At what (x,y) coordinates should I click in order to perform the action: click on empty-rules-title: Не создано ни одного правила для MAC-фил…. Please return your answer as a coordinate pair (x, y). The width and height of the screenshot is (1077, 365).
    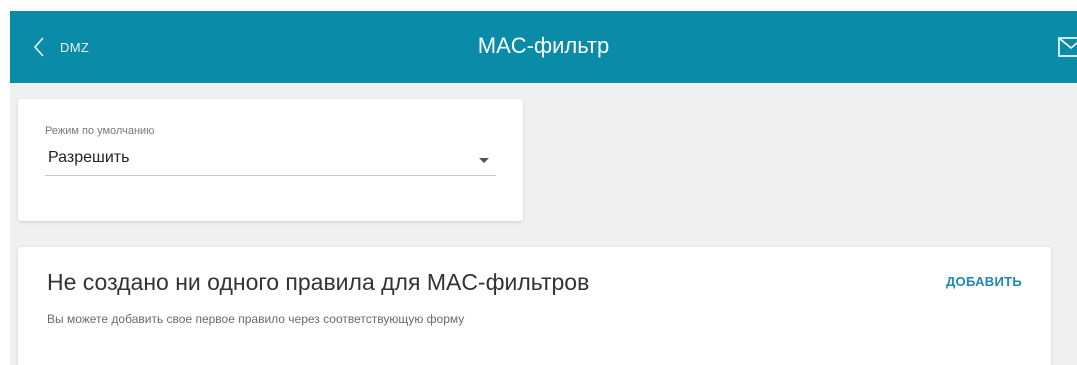
    Looking at the image, I should click on (318, 282).